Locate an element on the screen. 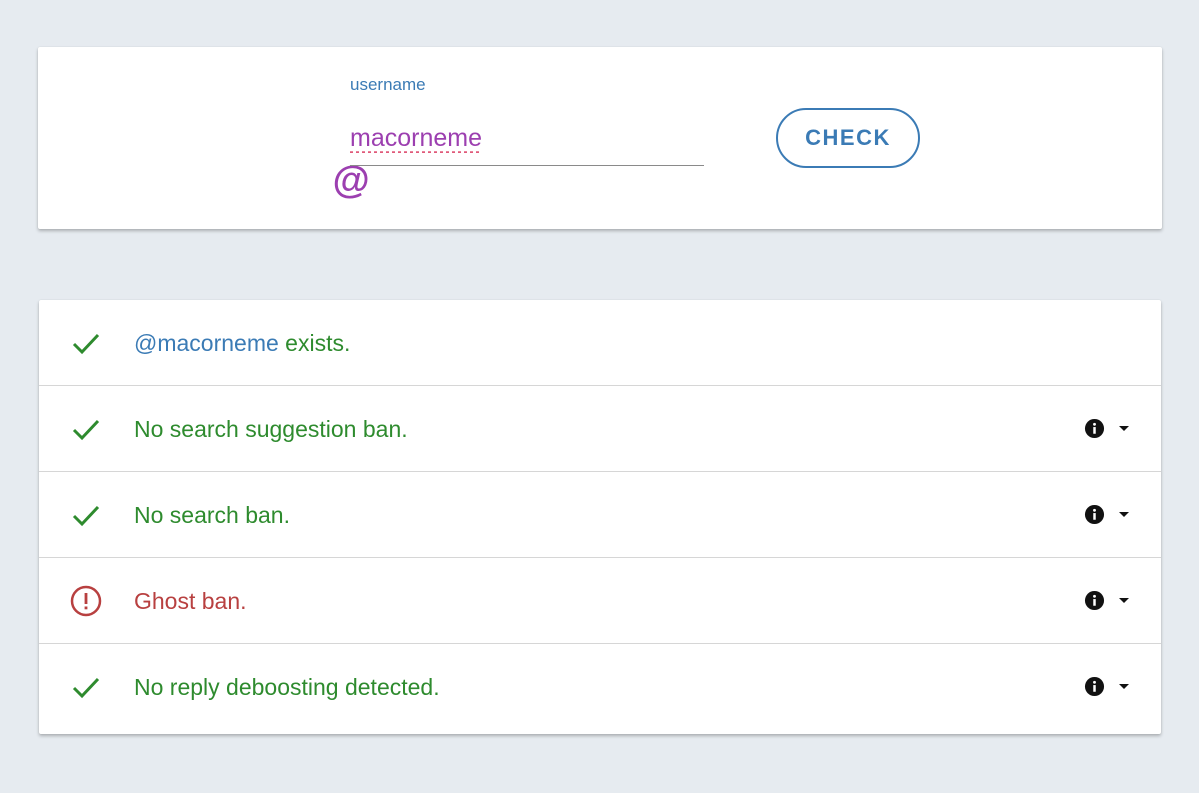 The height and width of the screenshot is (793, 1199). result-row-search-ban: No search ban. is located at coordinates (600, 515).